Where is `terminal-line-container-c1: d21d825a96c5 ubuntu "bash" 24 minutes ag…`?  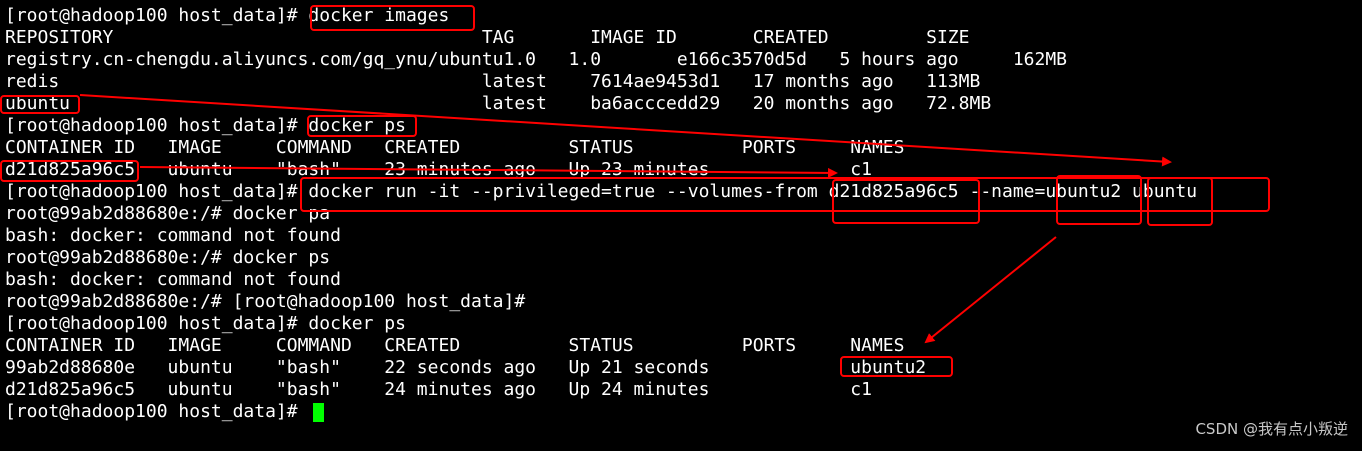 terminal-line-container-c1: d21d825a96c5 ubuntu "bash" 24 minutes ag… is located at coordinates (438, 389).